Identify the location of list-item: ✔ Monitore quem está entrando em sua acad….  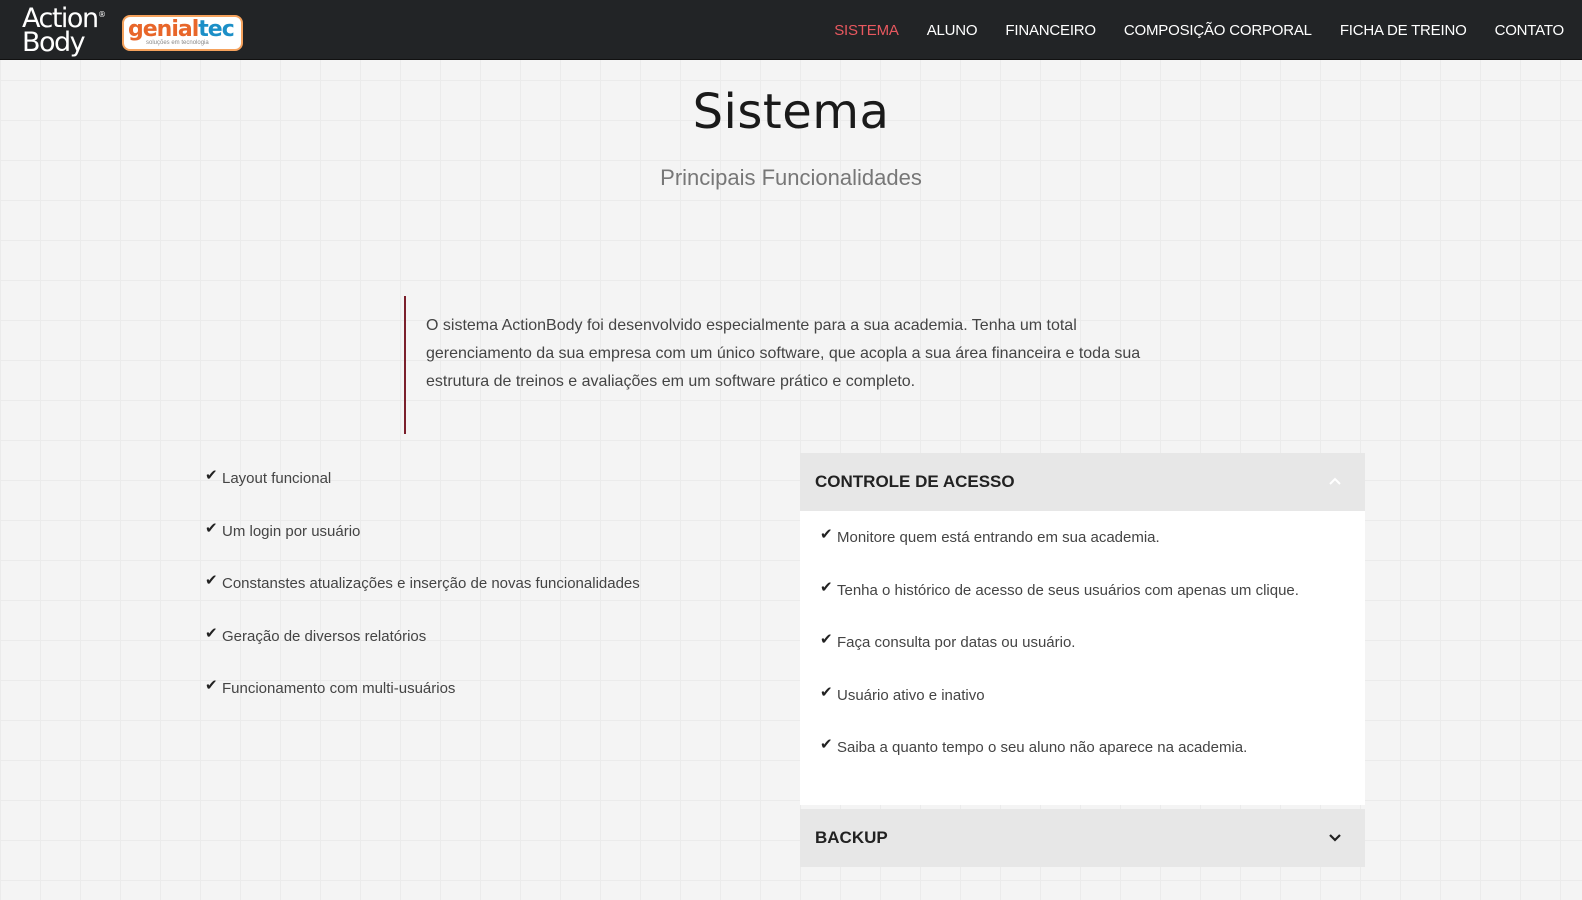
(1092, 554).